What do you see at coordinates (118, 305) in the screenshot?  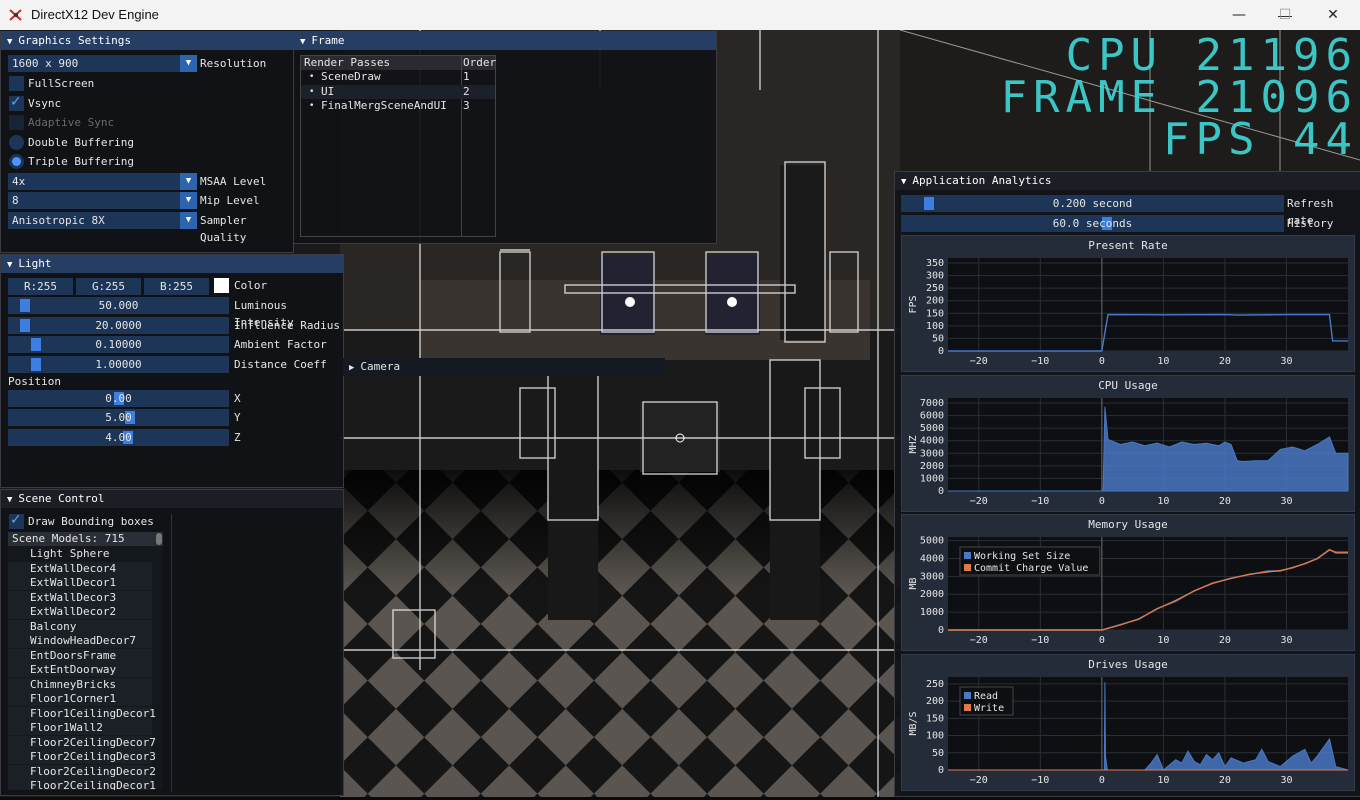 I see `luminous-intensity-slider: 50.000` at bounding box center [118, 305].